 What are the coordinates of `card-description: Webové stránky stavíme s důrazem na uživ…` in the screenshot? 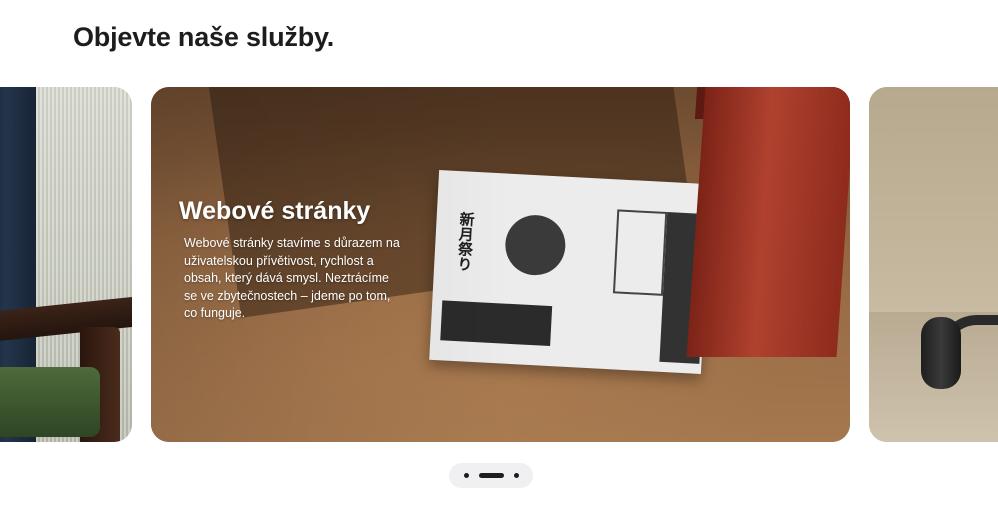 It's located at (292, 278).